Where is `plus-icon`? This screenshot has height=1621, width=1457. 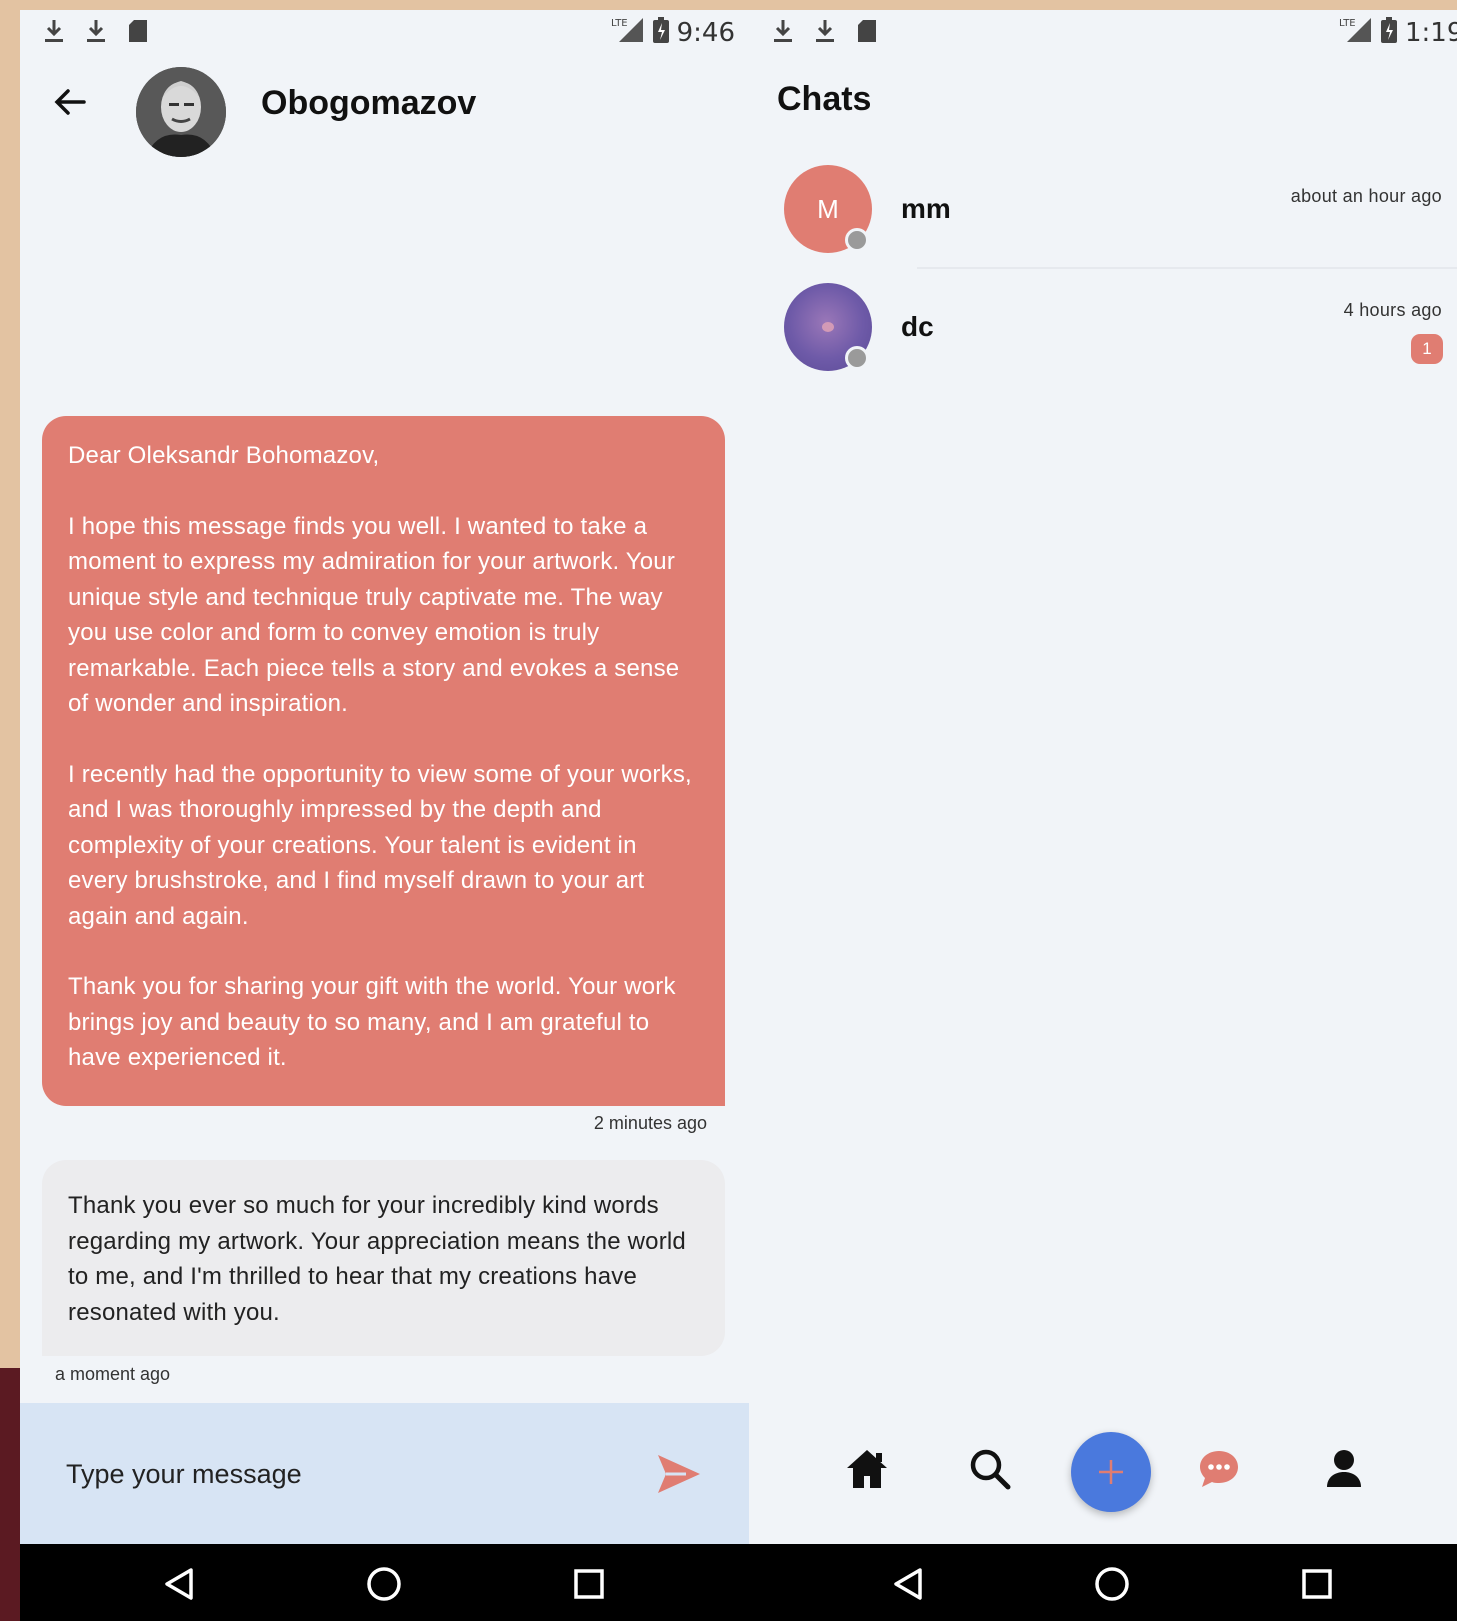
plus-icon is located at coordinates (1111, 1472).